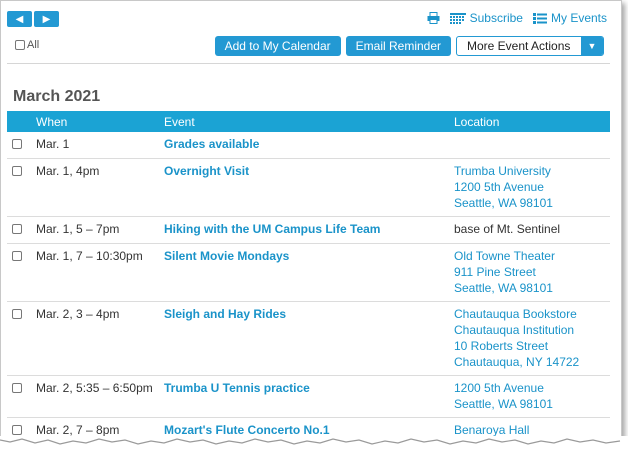 The image size is (628, 458). I want to click on select-all-label: All, so click(33, 45).